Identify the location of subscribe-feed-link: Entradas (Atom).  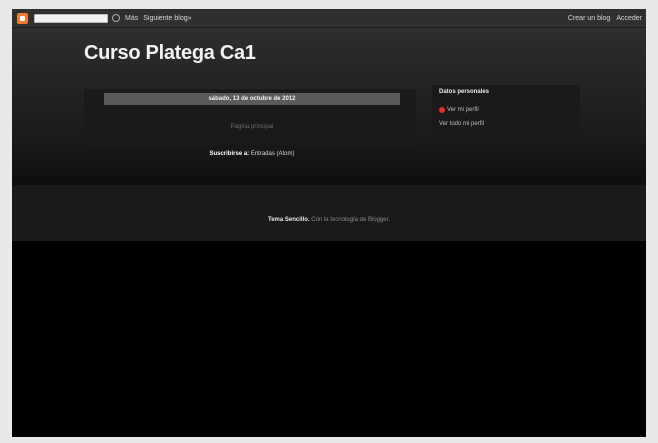
(273, 154).